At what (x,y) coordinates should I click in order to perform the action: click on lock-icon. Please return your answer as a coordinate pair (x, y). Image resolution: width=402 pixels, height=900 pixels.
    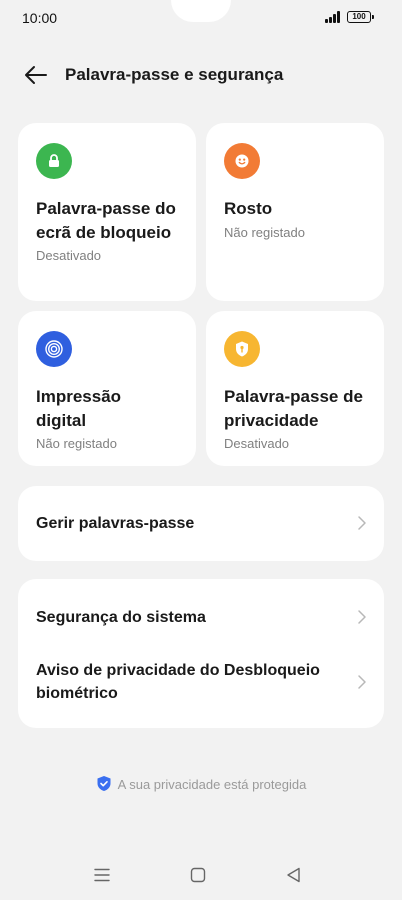
    Looking at the image, I should click on (54, 161).